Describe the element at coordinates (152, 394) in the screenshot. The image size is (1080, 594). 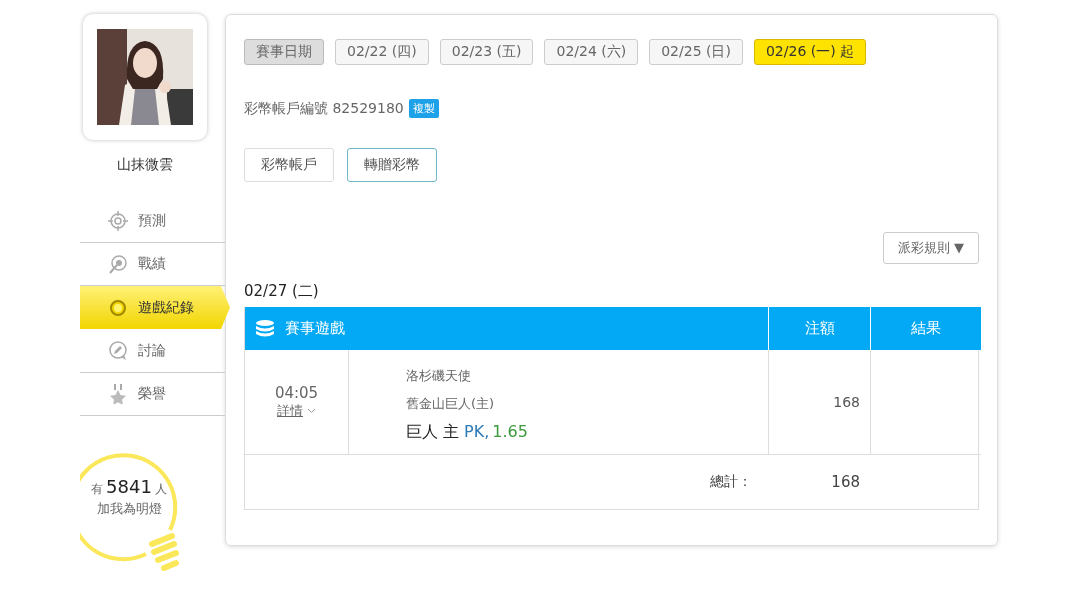
I see `sidebar-item: 榮譽` at that location.